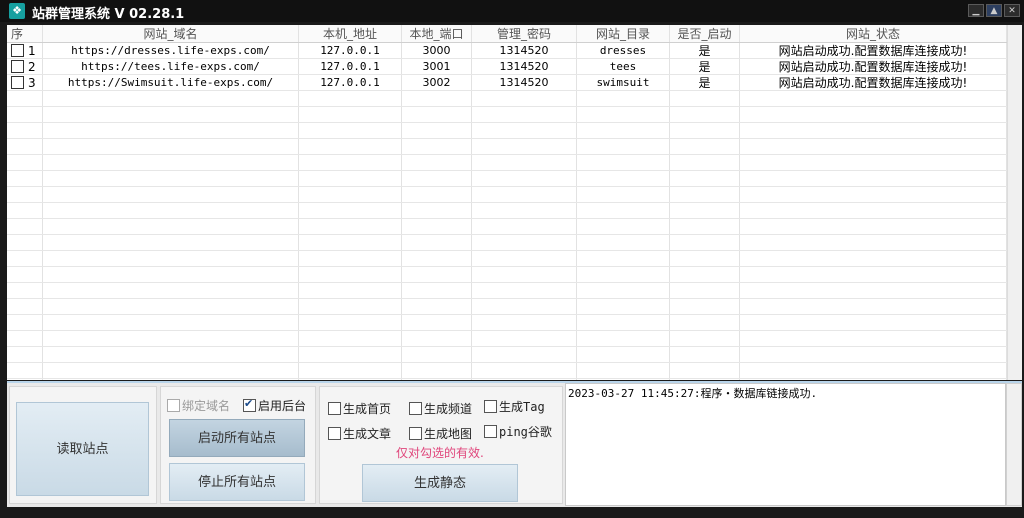  What do you see at coordinates (1014, 444) in the screenshot?
I see `log-scrollbar` at bounding box center [1014, 444].